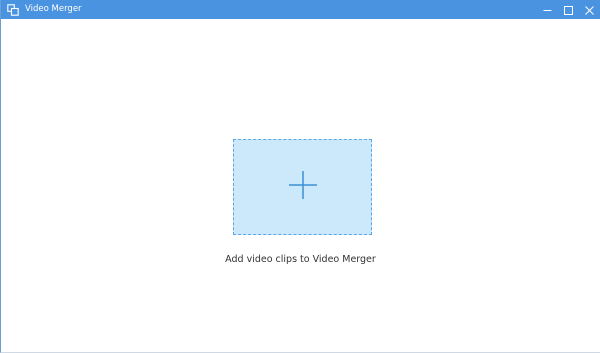 The width and height of the screenshot is (600, 353). I want to click on add-video-drop-zone, so click(302, 187).